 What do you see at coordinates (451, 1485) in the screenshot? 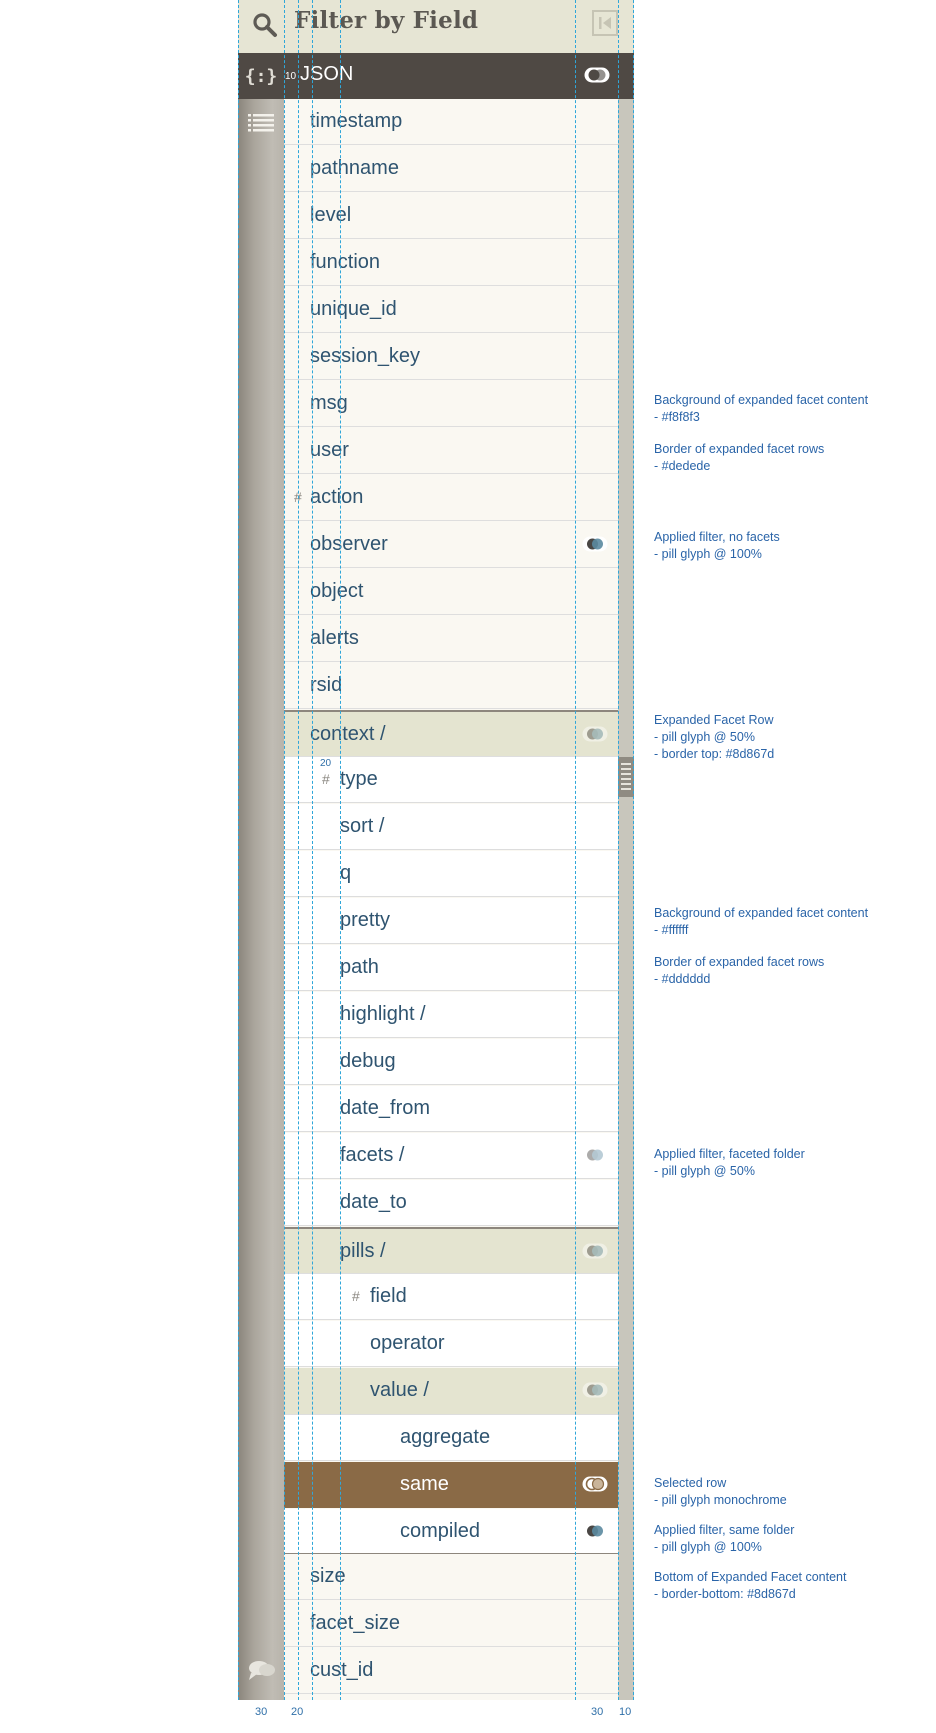
I see `field-row: same` at bounding box center [451, 1485].